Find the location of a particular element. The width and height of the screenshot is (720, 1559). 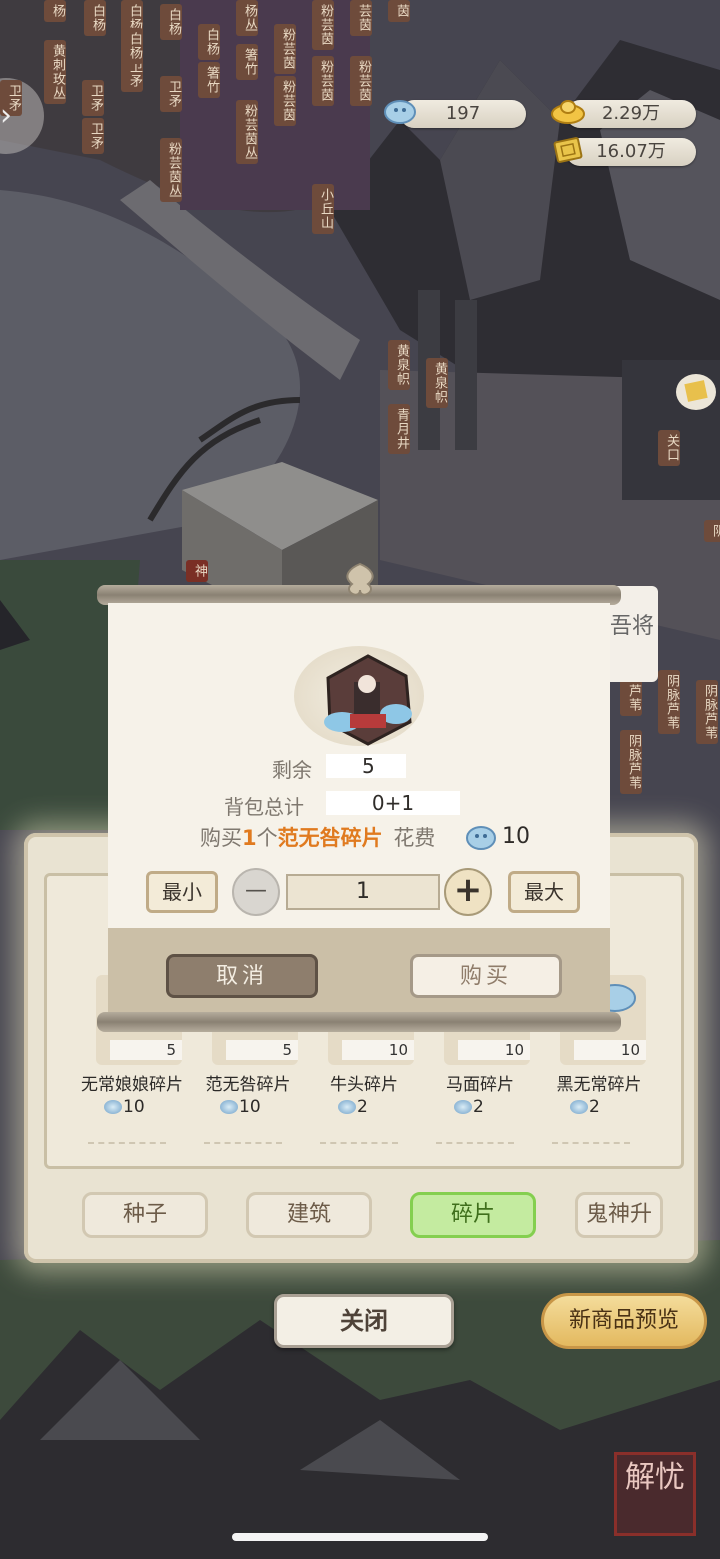

min-button: 最小 is located at coordinates (182, 892).